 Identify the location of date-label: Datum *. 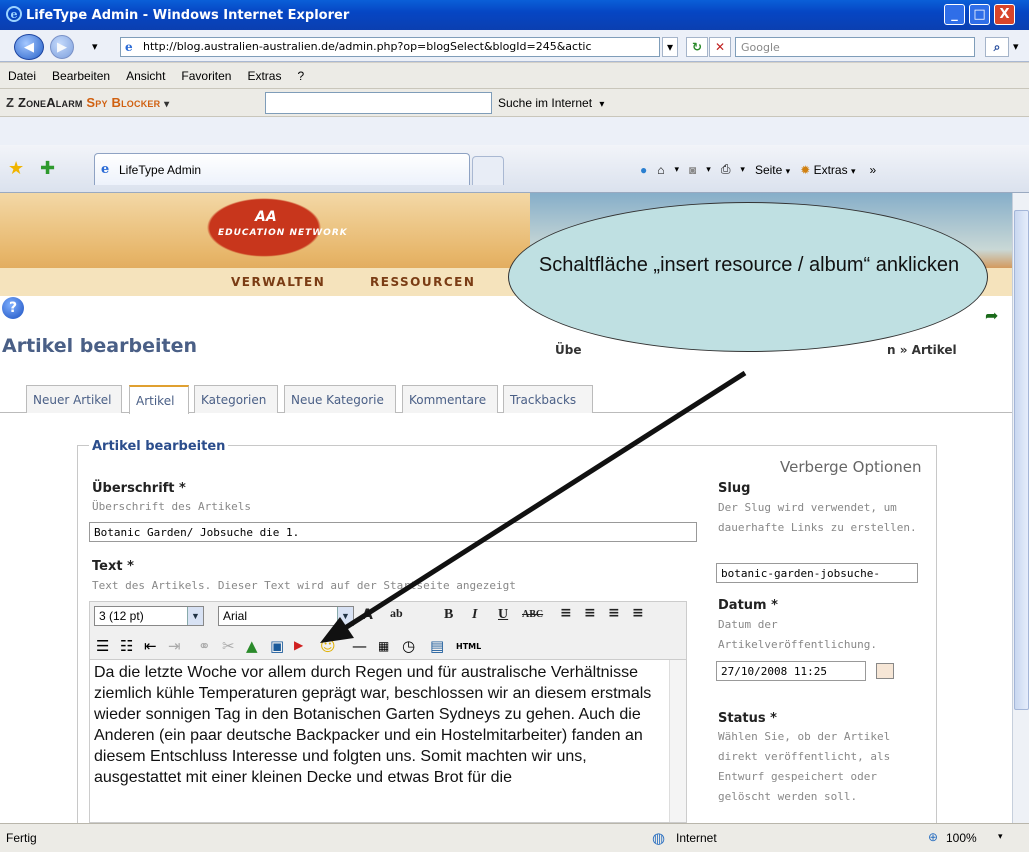
(748, 605).